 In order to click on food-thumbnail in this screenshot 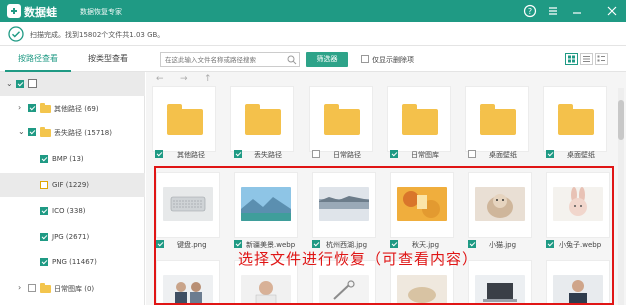, I will do `click(422, 290)`.